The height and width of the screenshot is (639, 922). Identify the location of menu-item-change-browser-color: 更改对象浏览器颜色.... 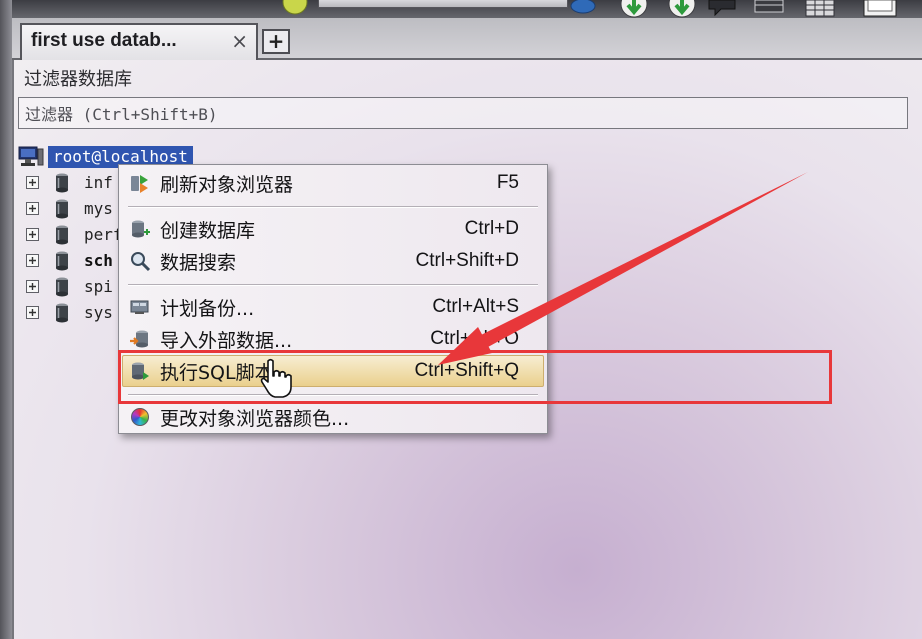
(333, 417).